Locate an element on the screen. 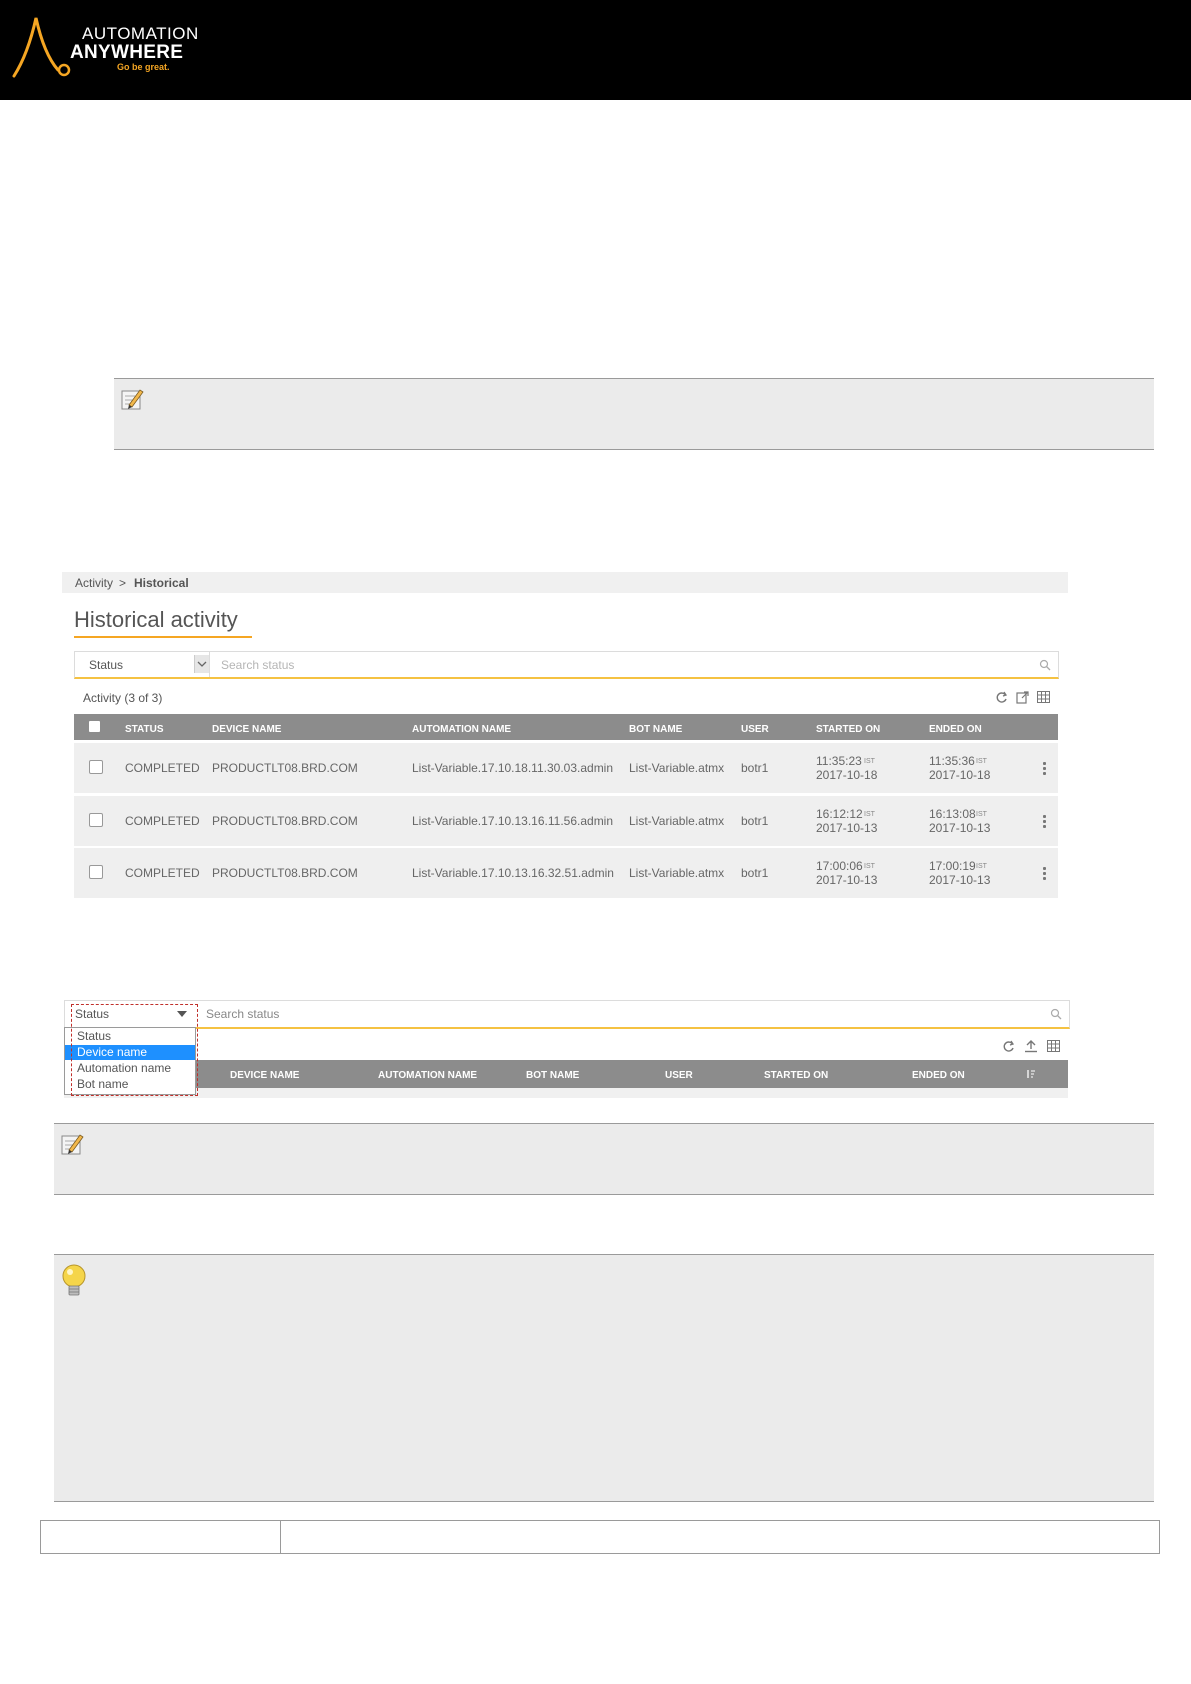 This screenshot has height=1684, width=1191. ended-time: 16:13:08 is located at coordinates (952, 814).